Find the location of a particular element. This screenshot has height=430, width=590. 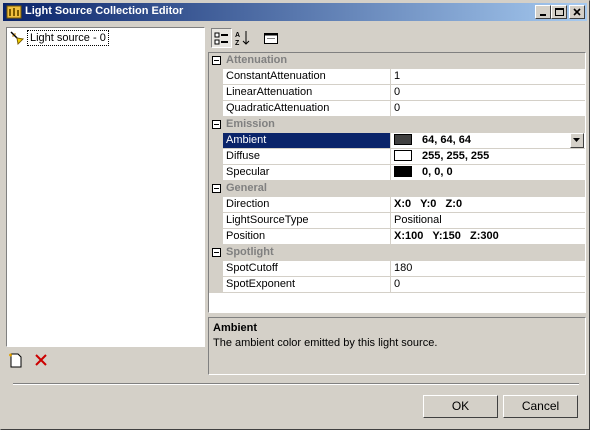

chevron-down-icon is located at coordinates (576, 140).